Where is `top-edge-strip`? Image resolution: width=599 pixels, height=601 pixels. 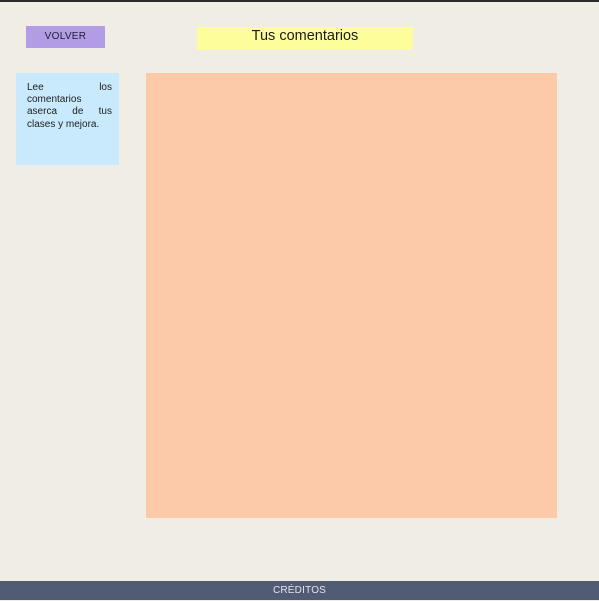
top-edge-strip is located at coordinates (299, 1).